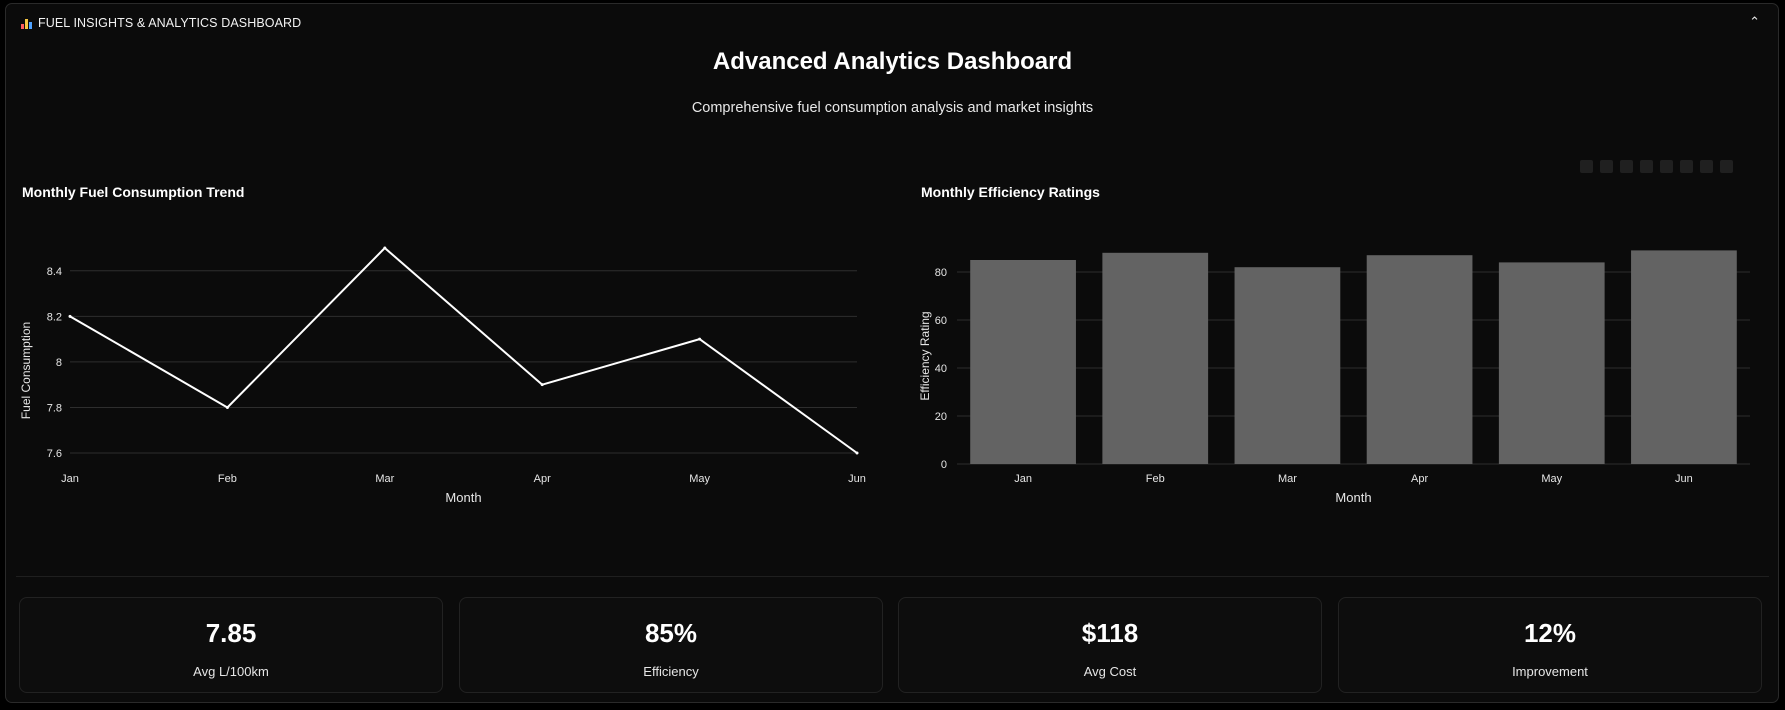 This screenshot has width=1785, height=710. Describe the element at coordinates (1550, 633) in the screenshot. I see `stat-value: 12%` at that location.